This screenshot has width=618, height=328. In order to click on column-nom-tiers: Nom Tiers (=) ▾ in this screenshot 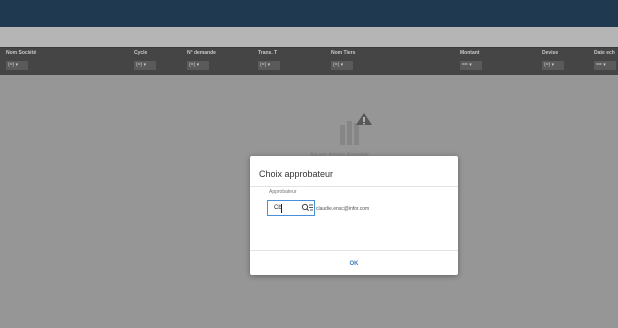, I will do `click(343, 62)`.